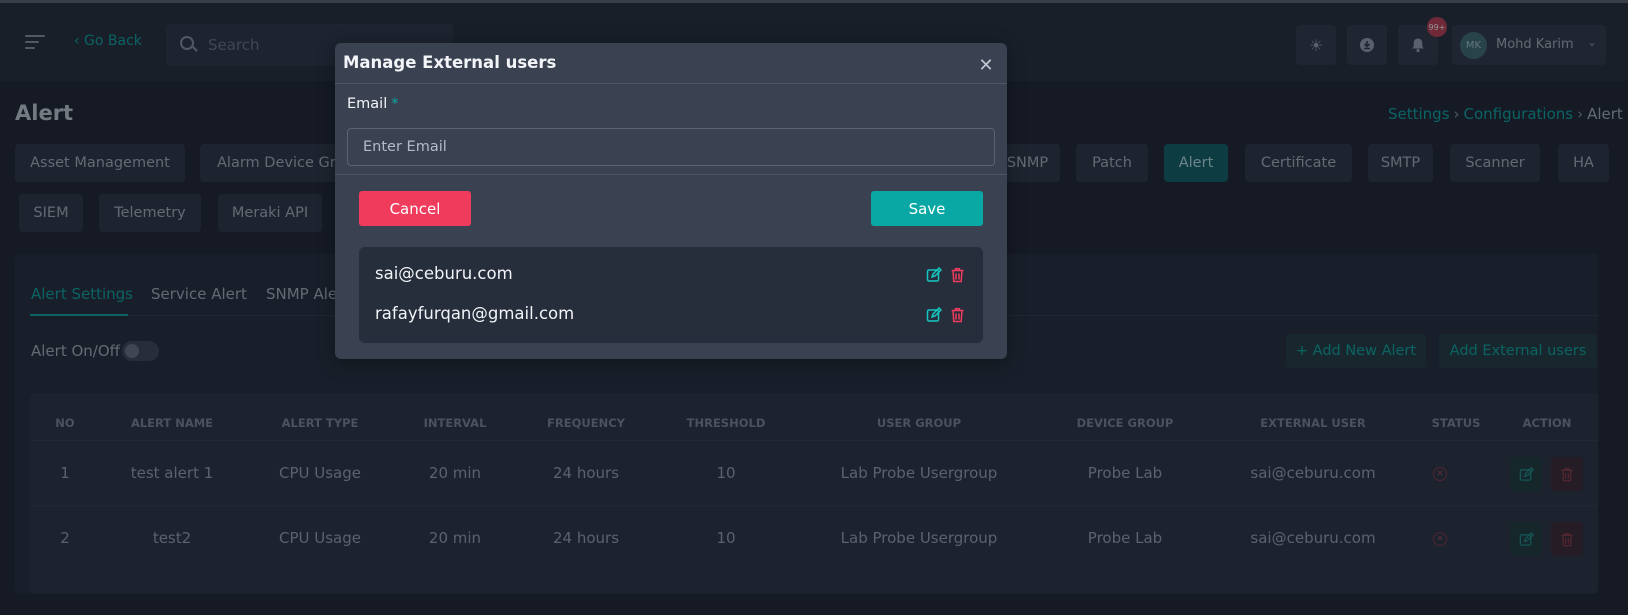 This screenshot has height=615, width=1628. What do you see at coordinates (927, 208) in the screenshot?
I see `save-button: Save` at bounding box center [927, 208].